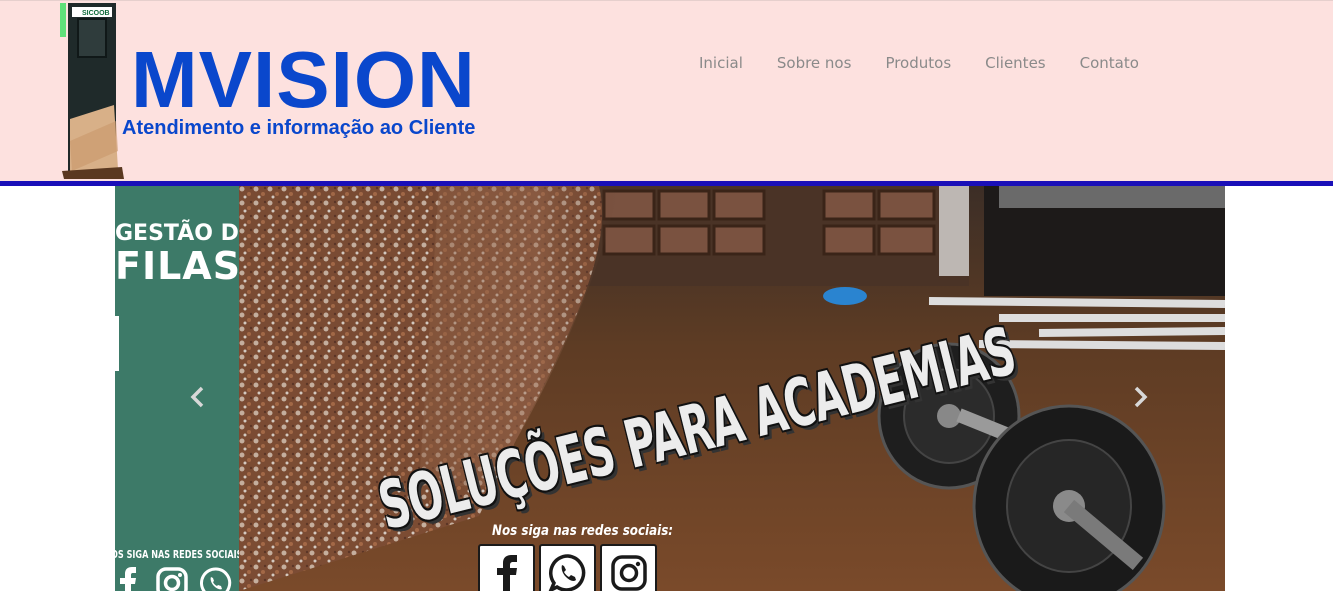  What do you see at coordinates (303, 79) in the screenshot?
I see `brand-name: MVISION` at bounding box center [303, 79].